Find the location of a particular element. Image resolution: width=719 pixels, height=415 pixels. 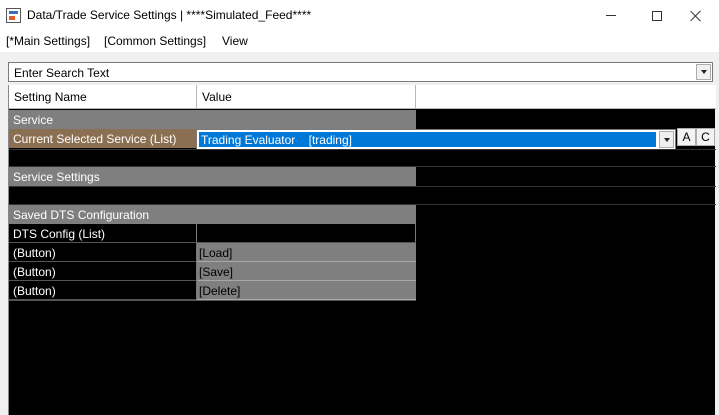

service-select: Trading Evaluator [trading] is located at coordinates (436, 139).